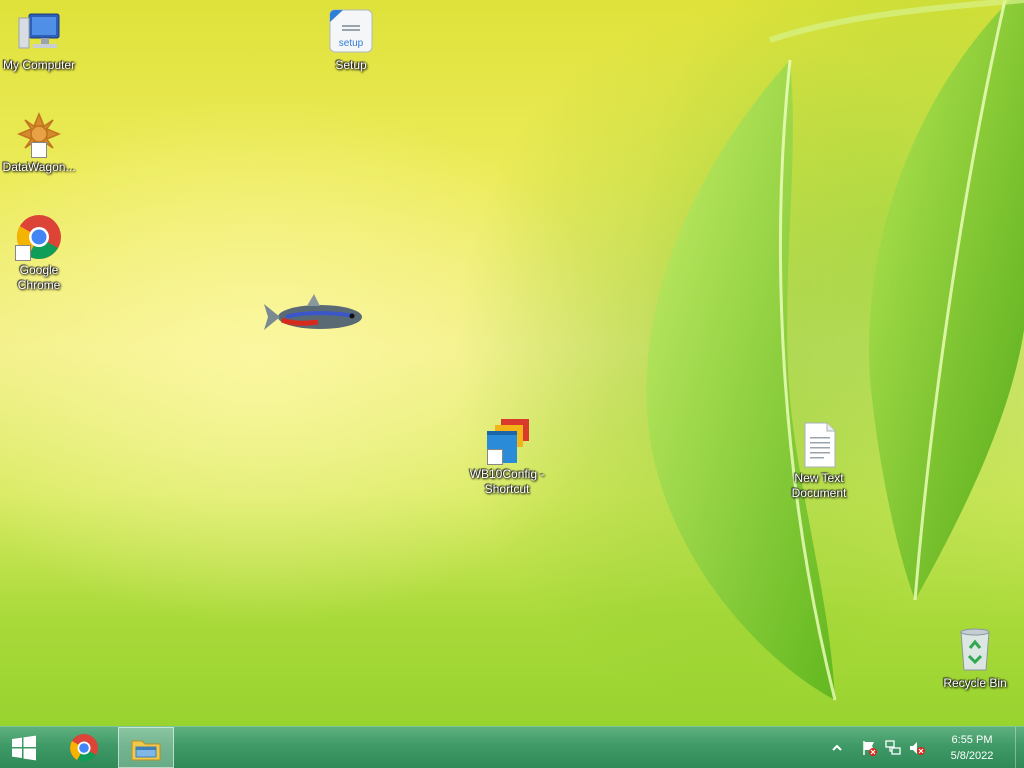  I want to click on chevron-up-icon, so click(837, 748).